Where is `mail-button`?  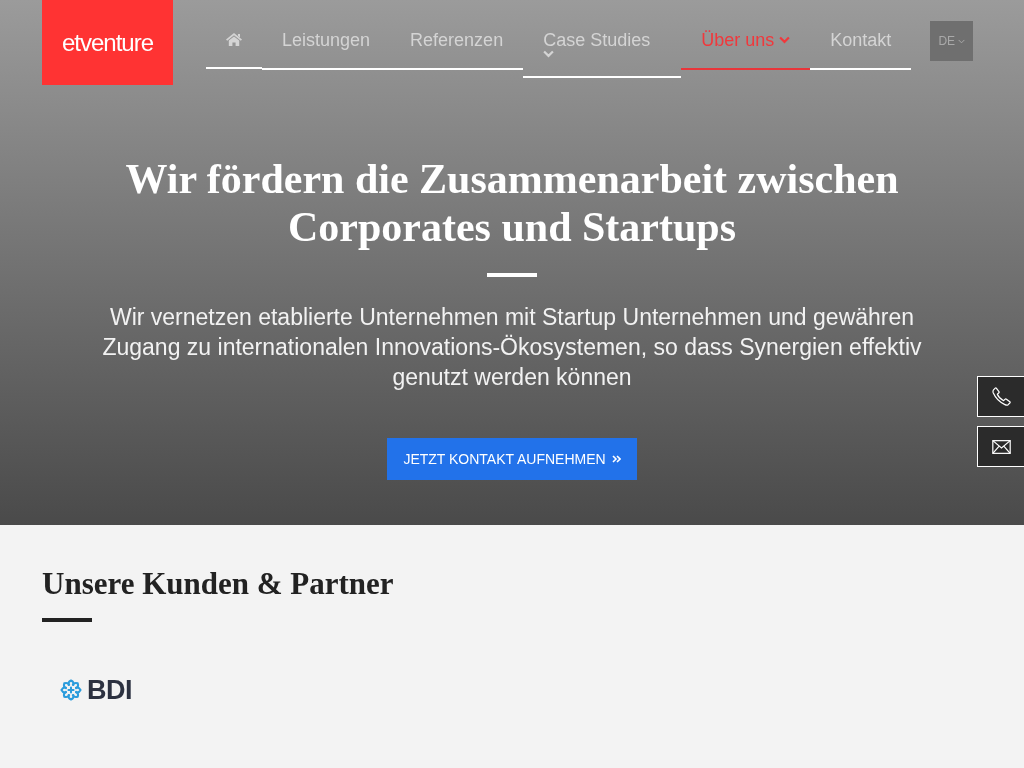 mail-button is located at coordinates (1000, 446).